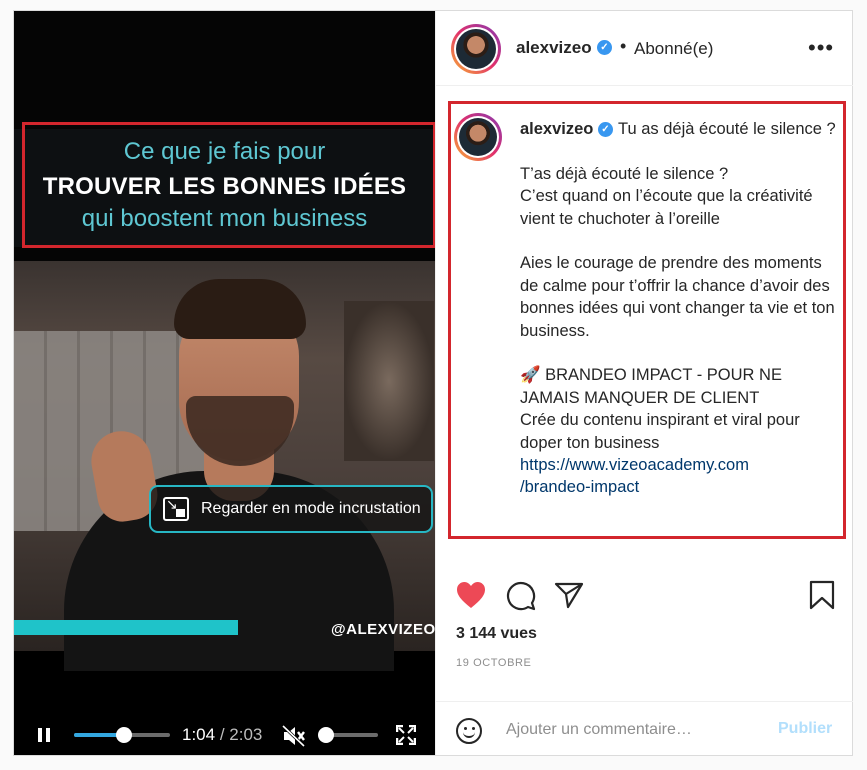  I want to click on video-controls: 1:04 / 2:03, so click(224, 733).